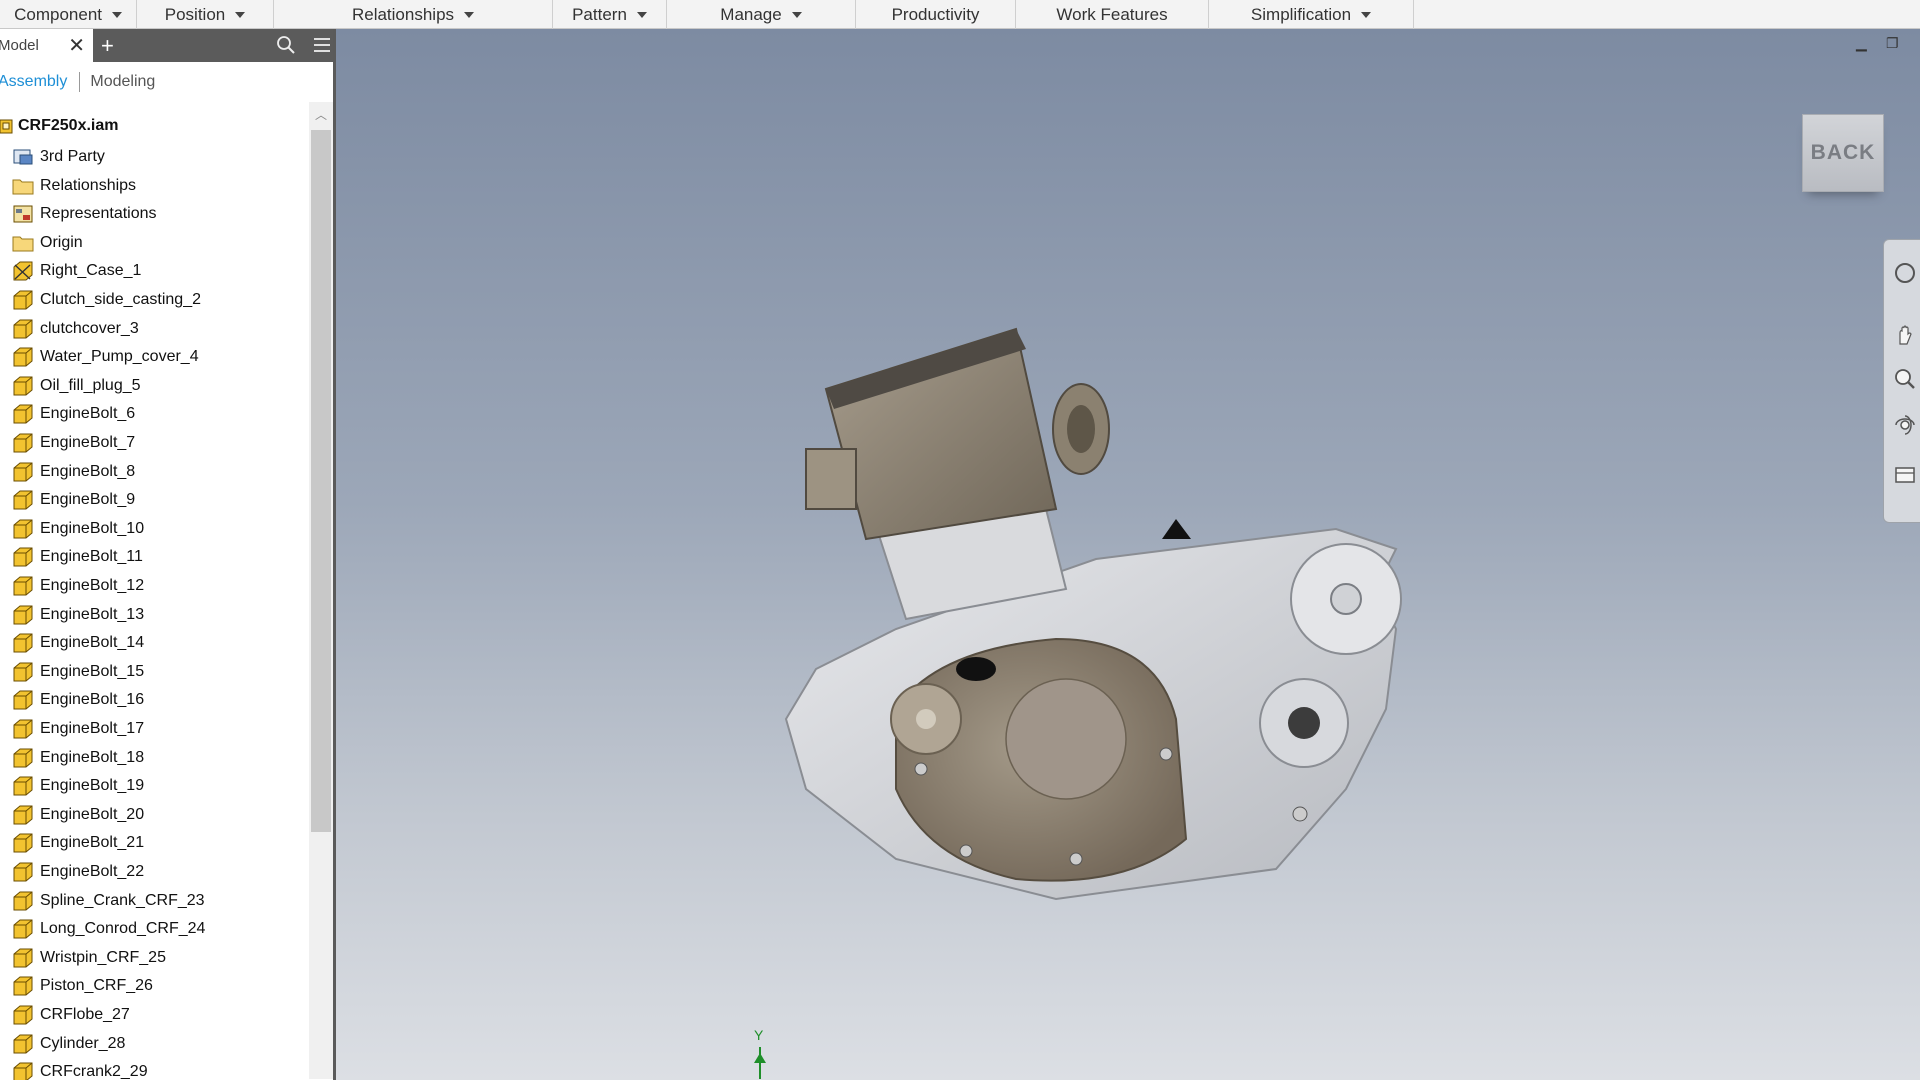 Image resolution: width=1920 pixels, height=1080 pixels. I want to click on tree-root-assembly: CRF250x.iam, so click(59, 126).